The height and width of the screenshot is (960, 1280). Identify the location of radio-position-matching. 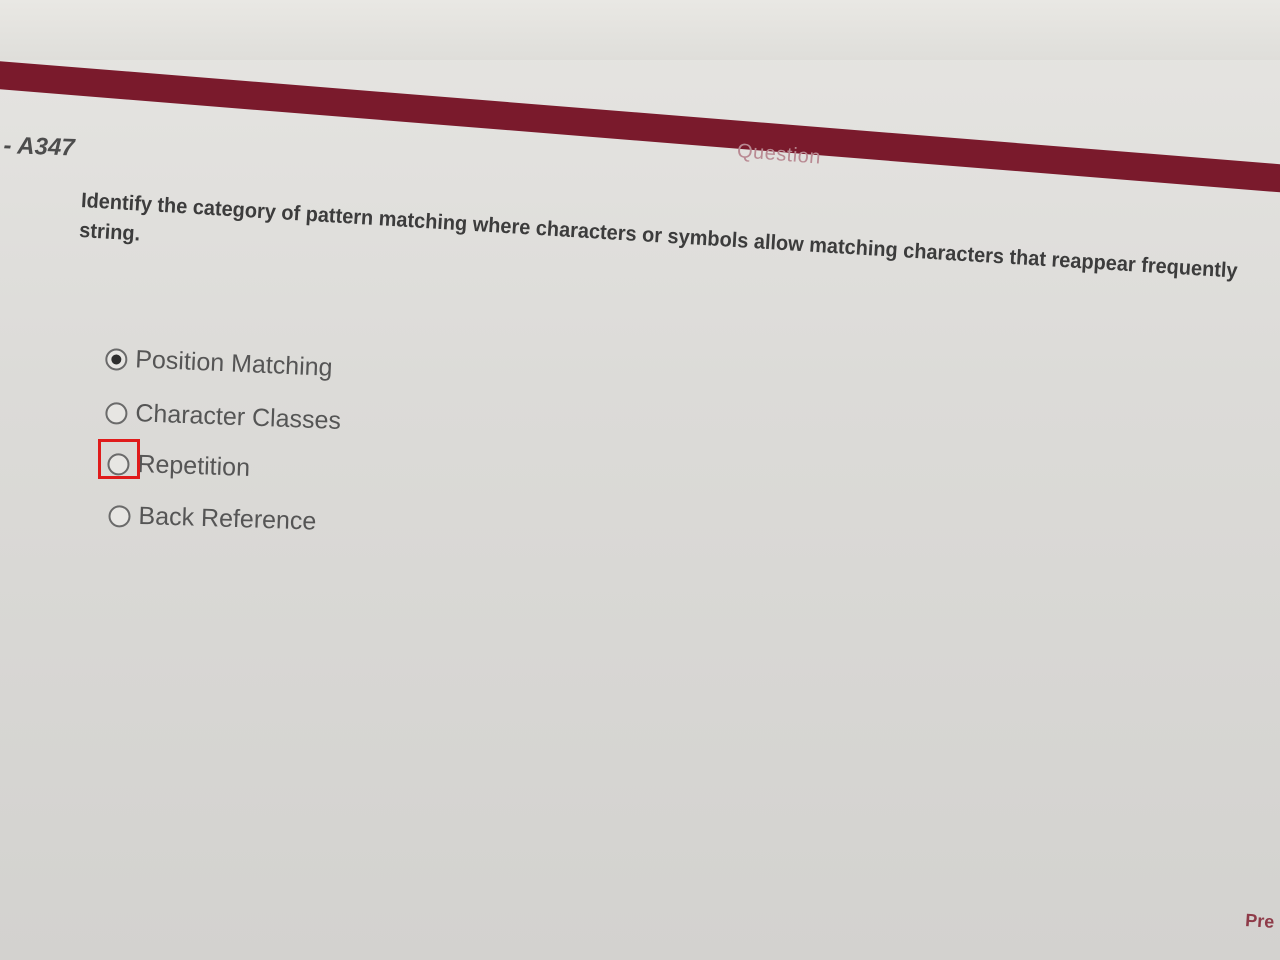
(116, 359).